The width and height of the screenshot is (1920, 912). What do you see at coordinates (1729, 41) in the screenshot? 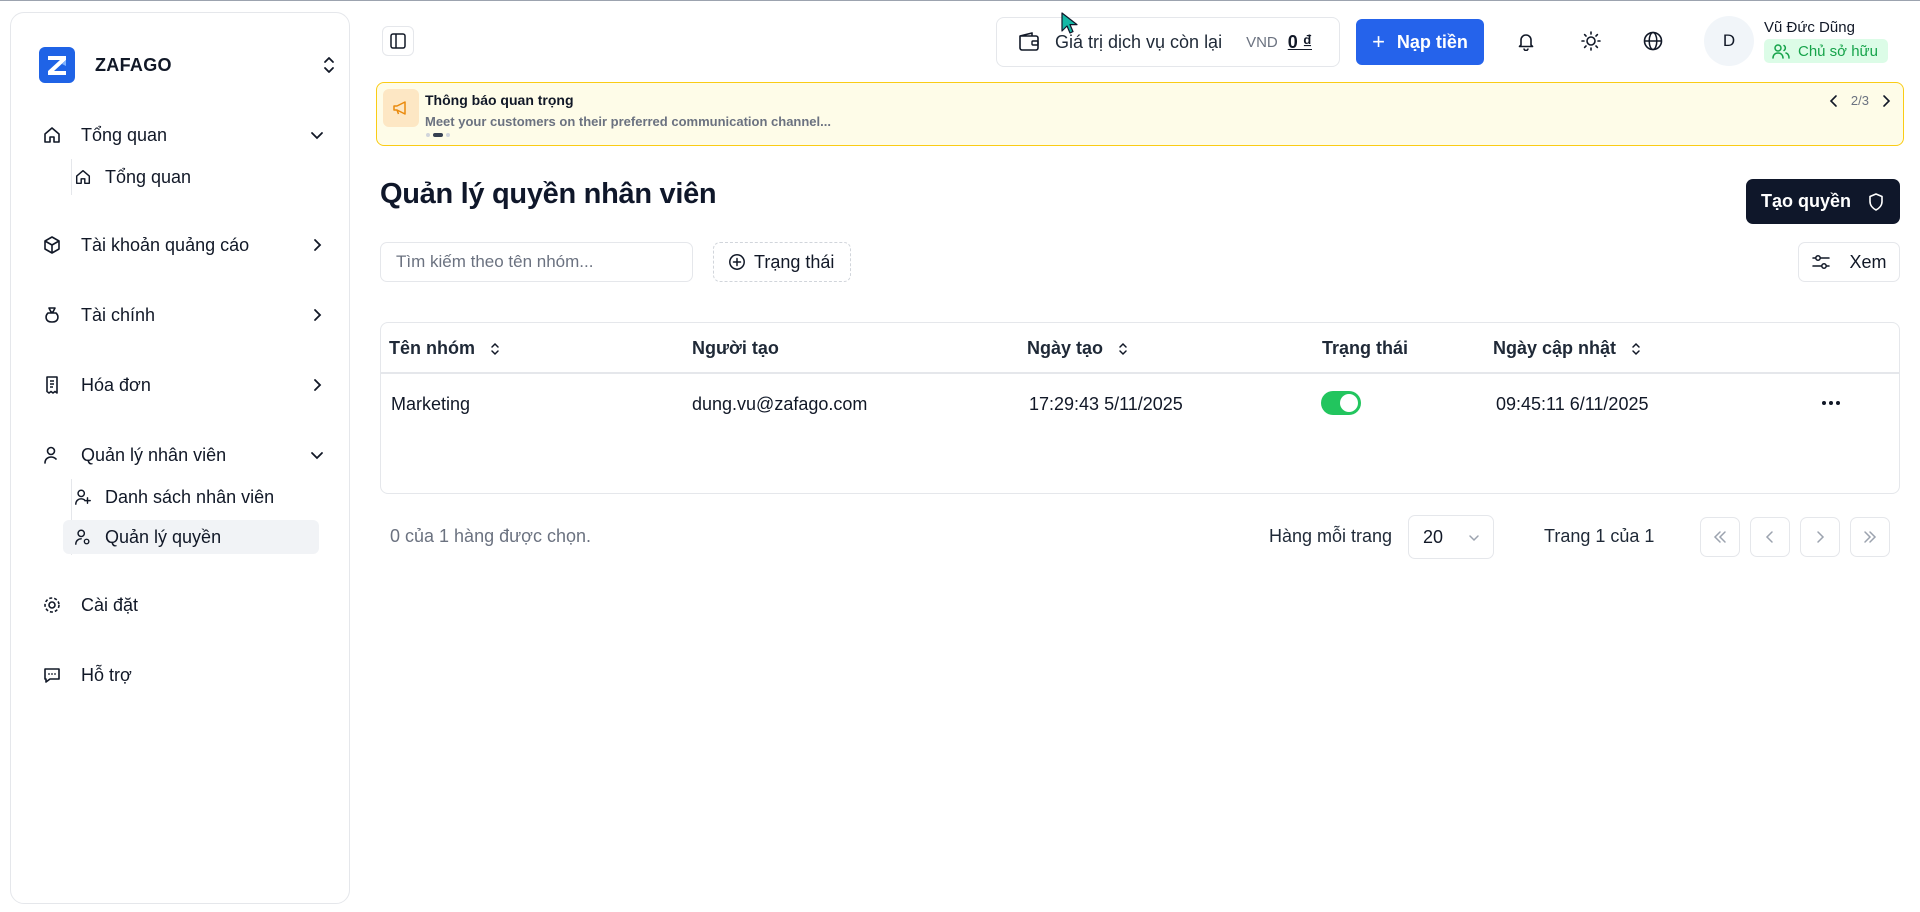
I see `avatar: D` at bounding box center [1729, 41].